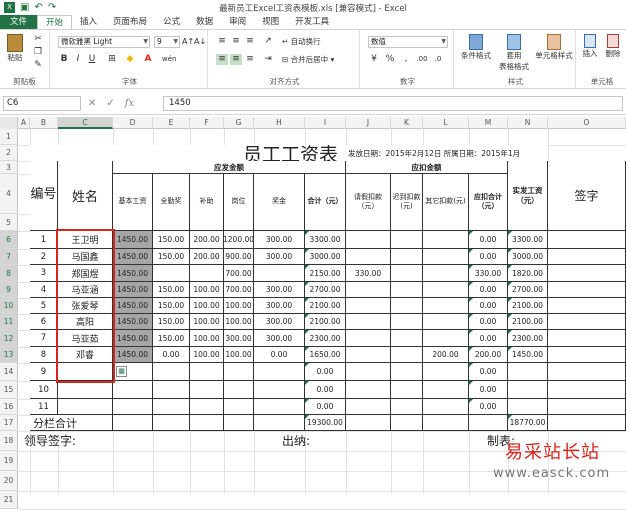  I want to click on row-header-9: 9, so click(9, 290).